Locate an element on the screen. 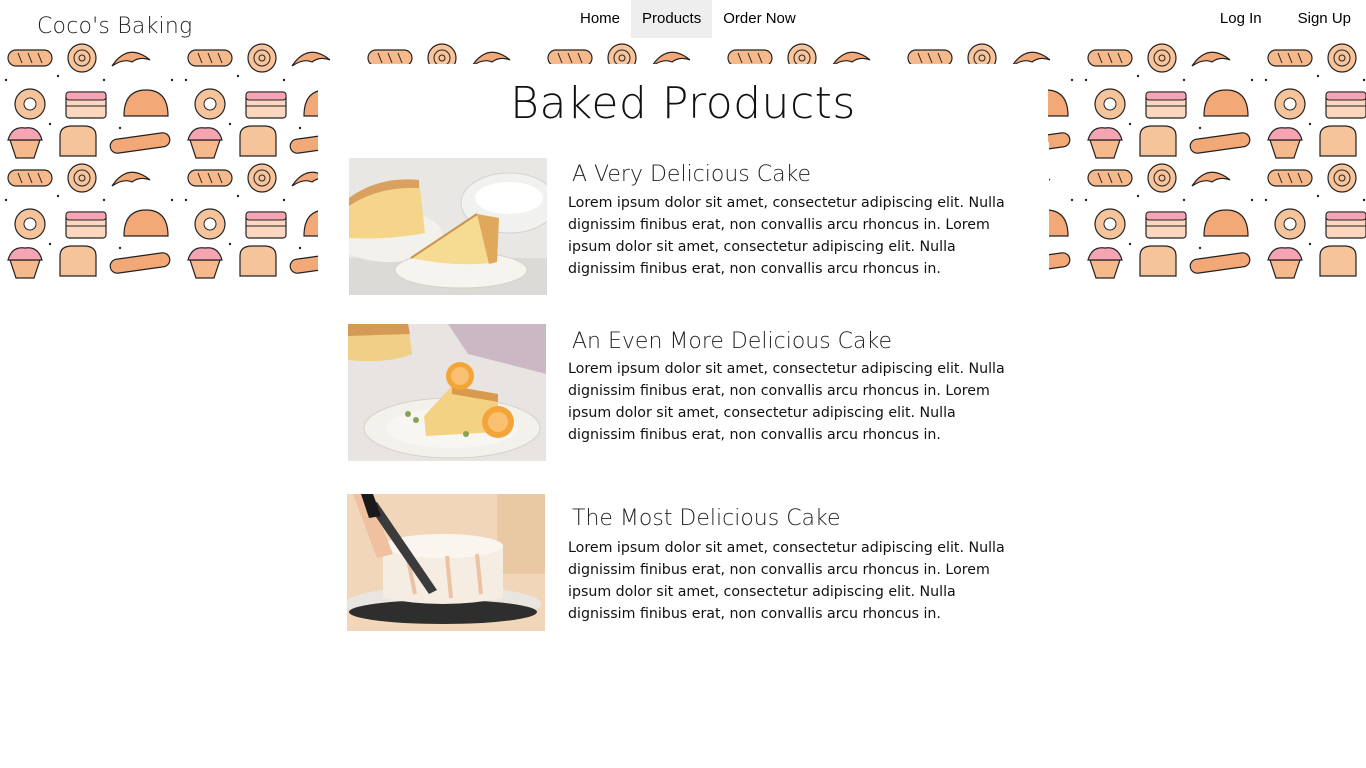 The height and width of the screenshot is (768, 1366). nav-order-now-link: Order Now is located at coordinates (759, 19).